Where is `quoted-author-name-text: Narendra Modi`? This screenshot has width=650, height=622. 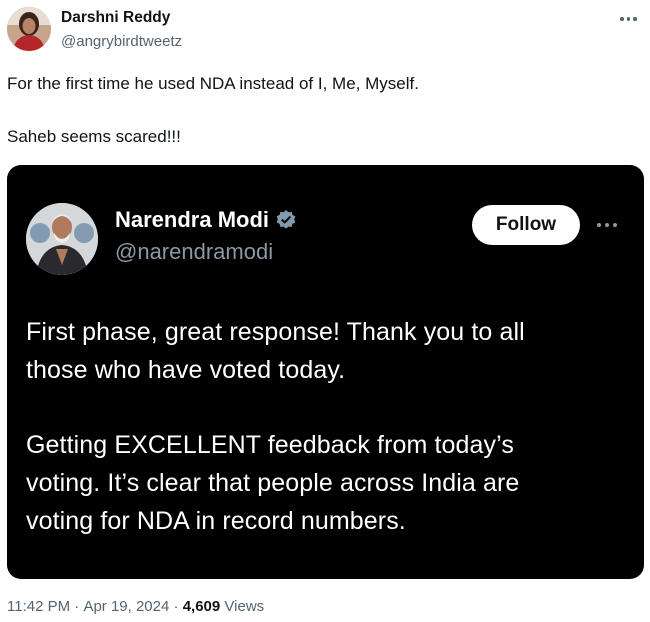 quoted-author-name-text: Narendra Modi is located at coordinates (192, 219).